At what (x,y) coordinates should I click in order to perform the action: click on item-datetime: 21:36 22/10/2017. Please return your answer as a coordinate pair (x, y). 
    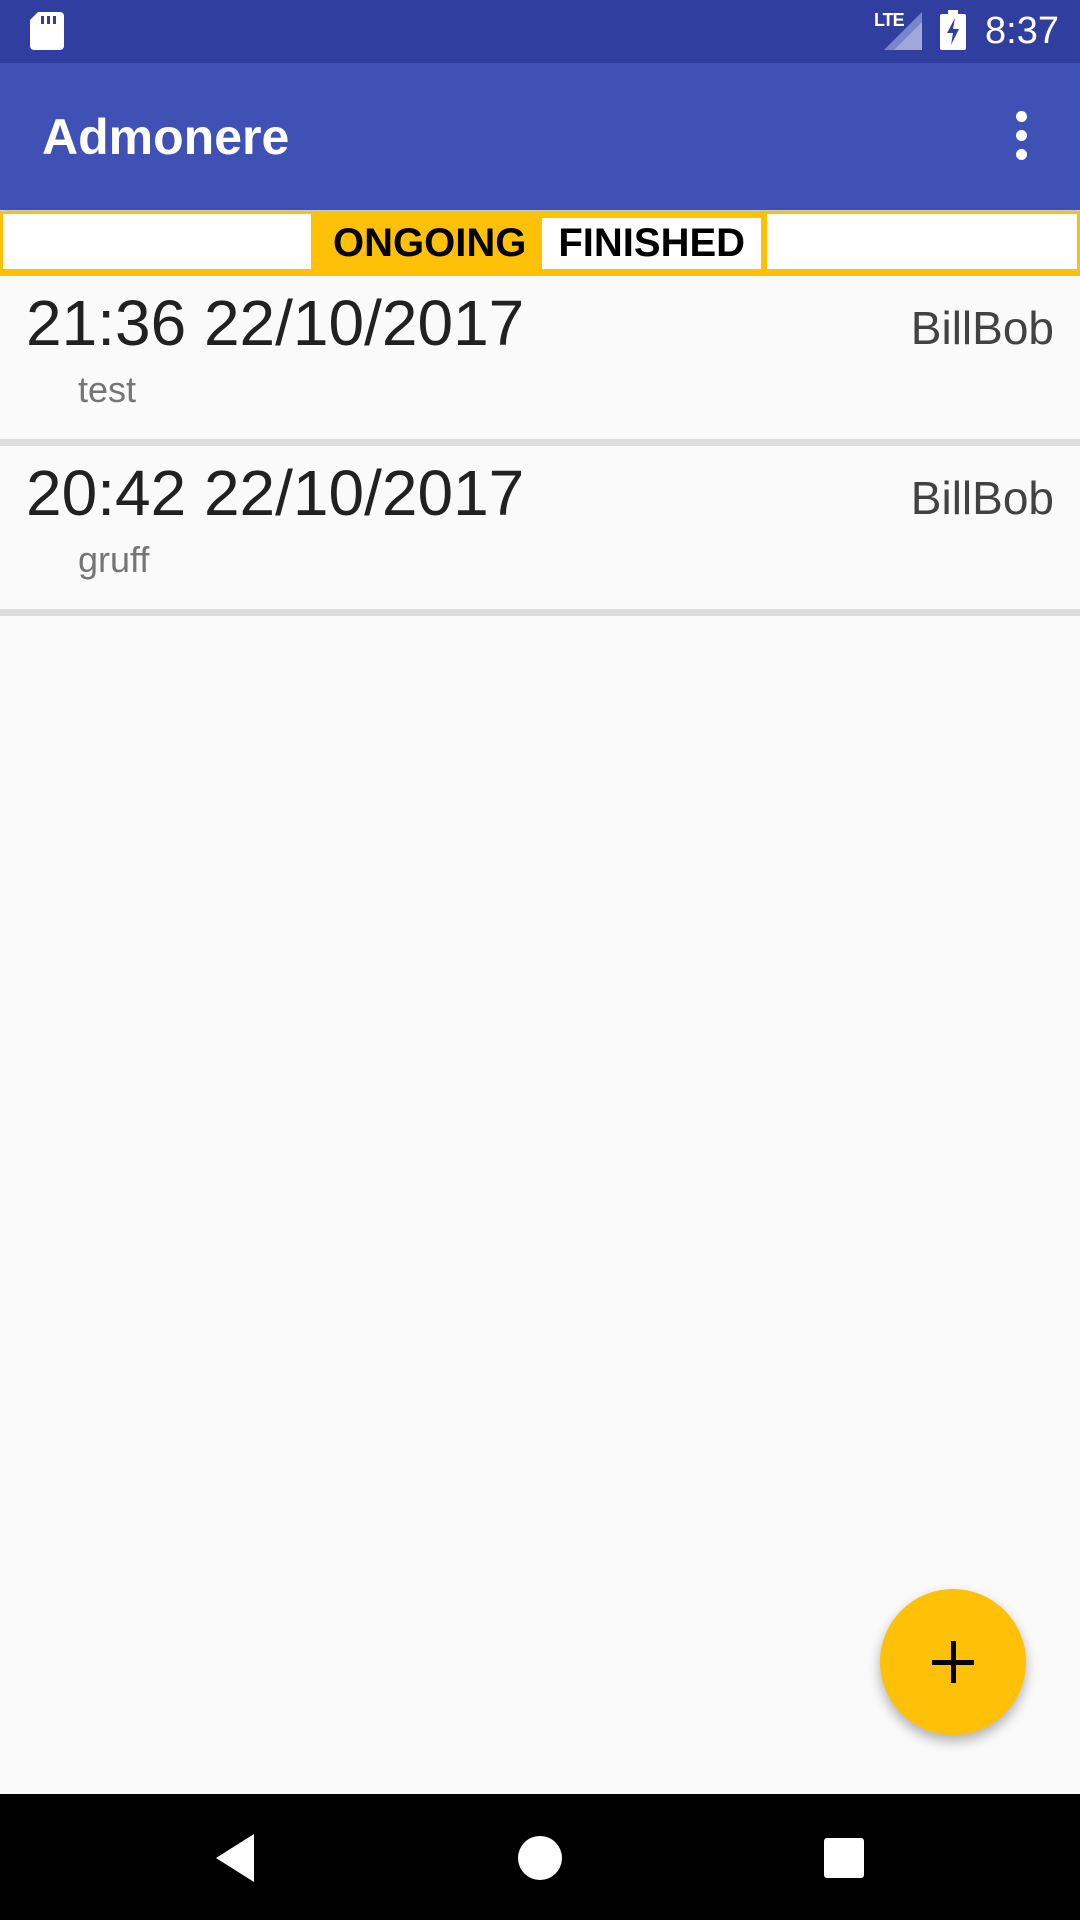
    Looking at the image, I should click on (275, 323).